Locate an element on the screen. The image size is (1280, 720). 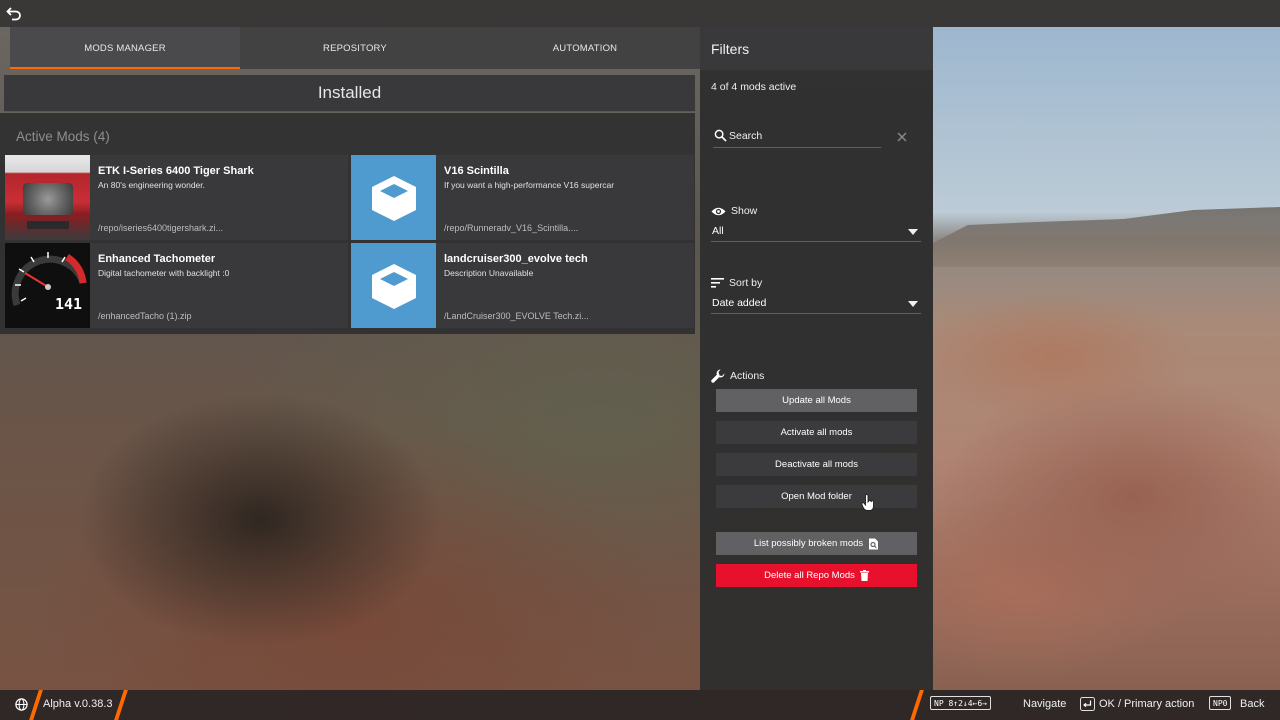
deactivate-all-mods-button: Deactivate all mods is located at coordinates (816, 464).